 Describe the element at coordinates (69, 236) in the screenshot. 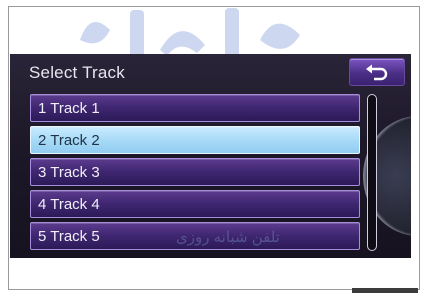

I see `track-label: 5 Track 5` at that location.